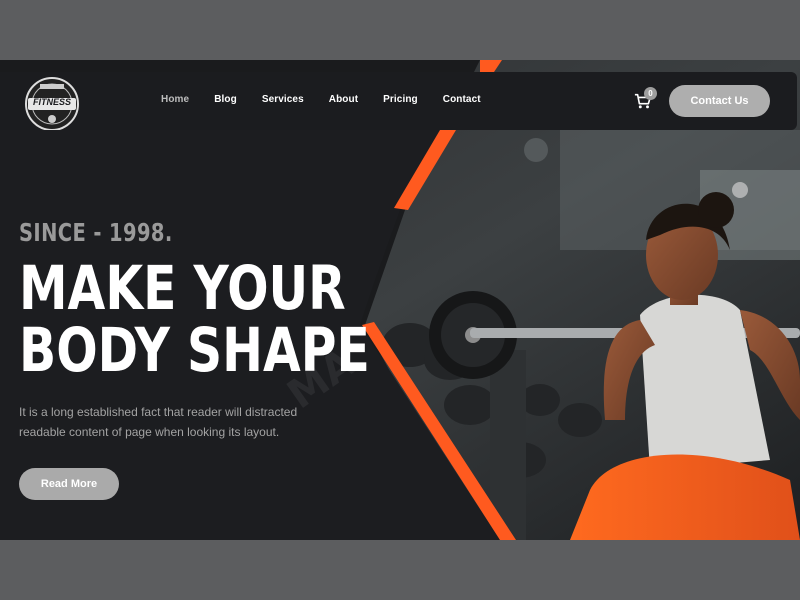  Describe the element at coordinates (462, 99) in the screenshot. I see `nav-contact: Contact` at that location.